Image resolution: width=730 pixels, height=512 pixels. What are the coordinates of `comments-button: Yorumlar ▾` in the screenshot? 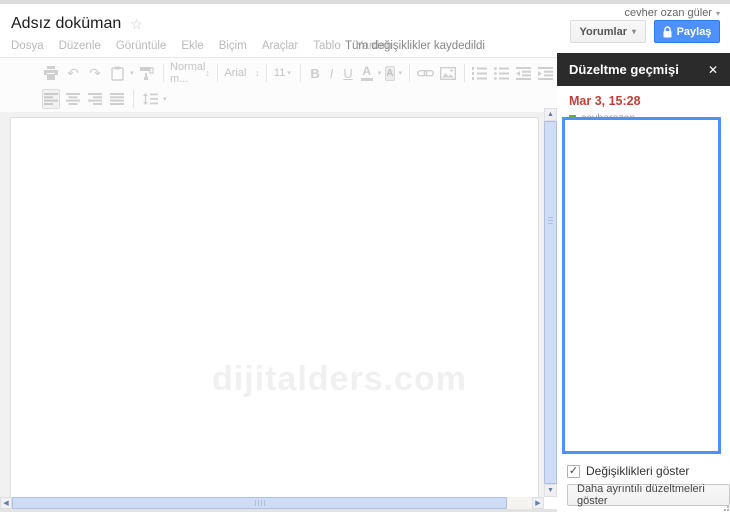 It's located at (607, 31).